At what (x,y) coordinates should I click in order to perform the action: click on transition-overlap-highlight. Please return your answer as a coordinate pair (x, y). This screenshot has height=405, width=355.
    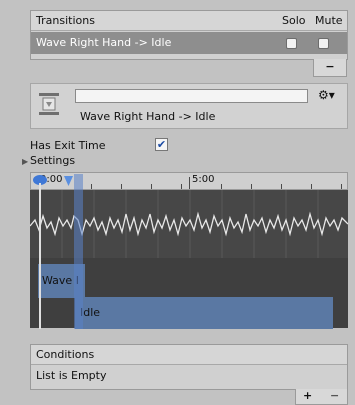
    Looking at the image, I should click on (78, 251).